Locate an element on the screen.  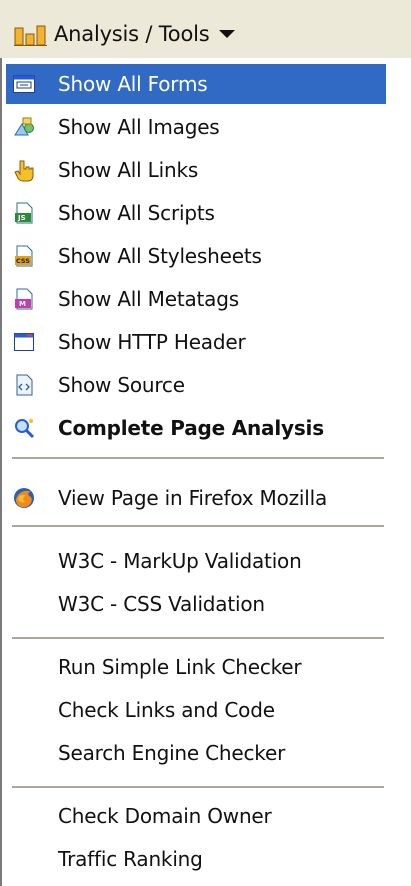
menu-item-complete-page-analysis: Complete Page Analysis is located at coordinates (196, 428).